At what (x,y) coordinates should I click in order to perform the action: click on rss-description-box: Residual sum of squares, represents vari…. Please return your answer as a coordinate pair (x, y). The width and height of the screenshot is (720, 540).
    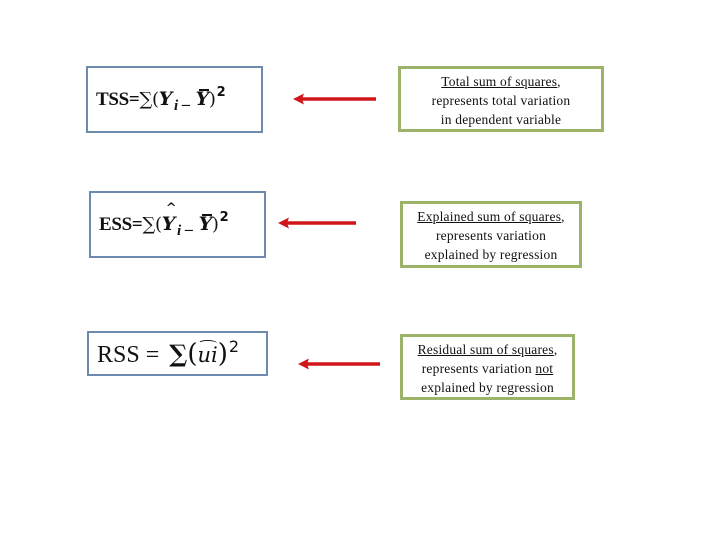
    Looking at the image, I should click on (487, 367).